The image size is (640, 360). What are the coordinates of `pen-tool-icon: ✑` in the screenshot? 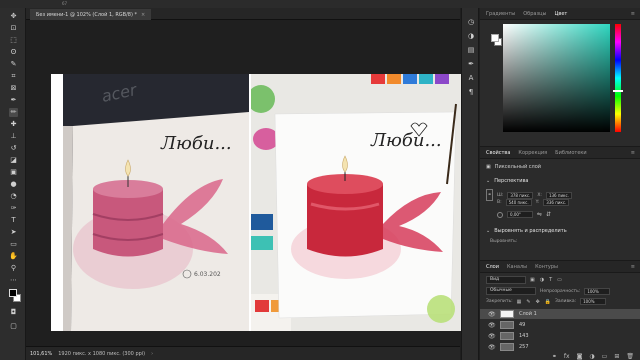 It's located at (13, 208).